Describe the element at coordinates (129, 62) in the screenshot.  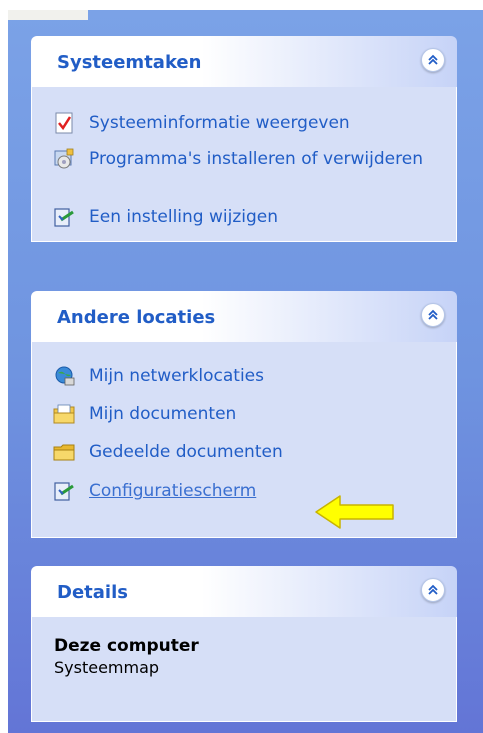
I see `system-tasks-title: Systeemtaken` at that location.